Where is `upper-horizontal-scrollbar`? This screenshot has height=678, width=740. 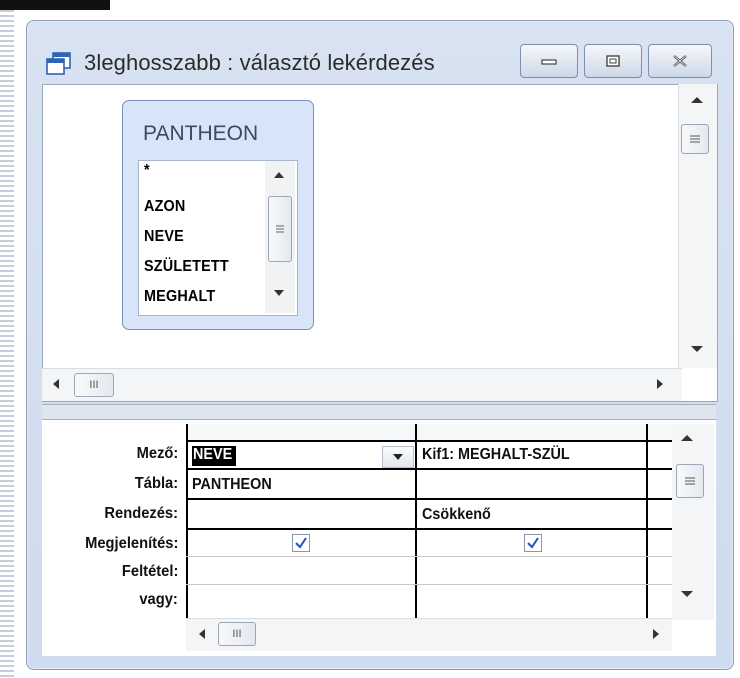 upper-horizontal-scrollbar is located at coordinates (362, 384).